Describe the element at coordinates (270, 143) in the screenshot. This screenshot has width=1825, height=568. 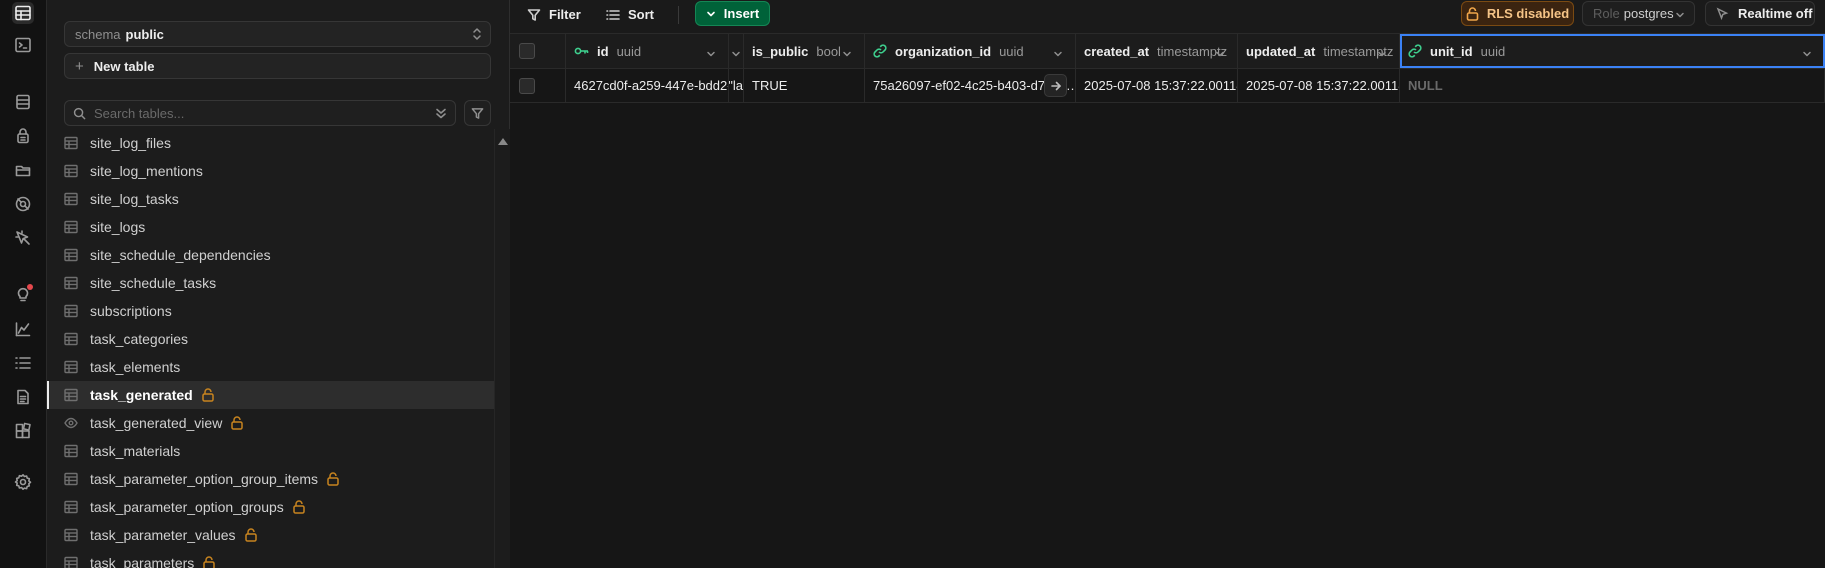
I see `sidebar-table-item: site_log_files` at that location.